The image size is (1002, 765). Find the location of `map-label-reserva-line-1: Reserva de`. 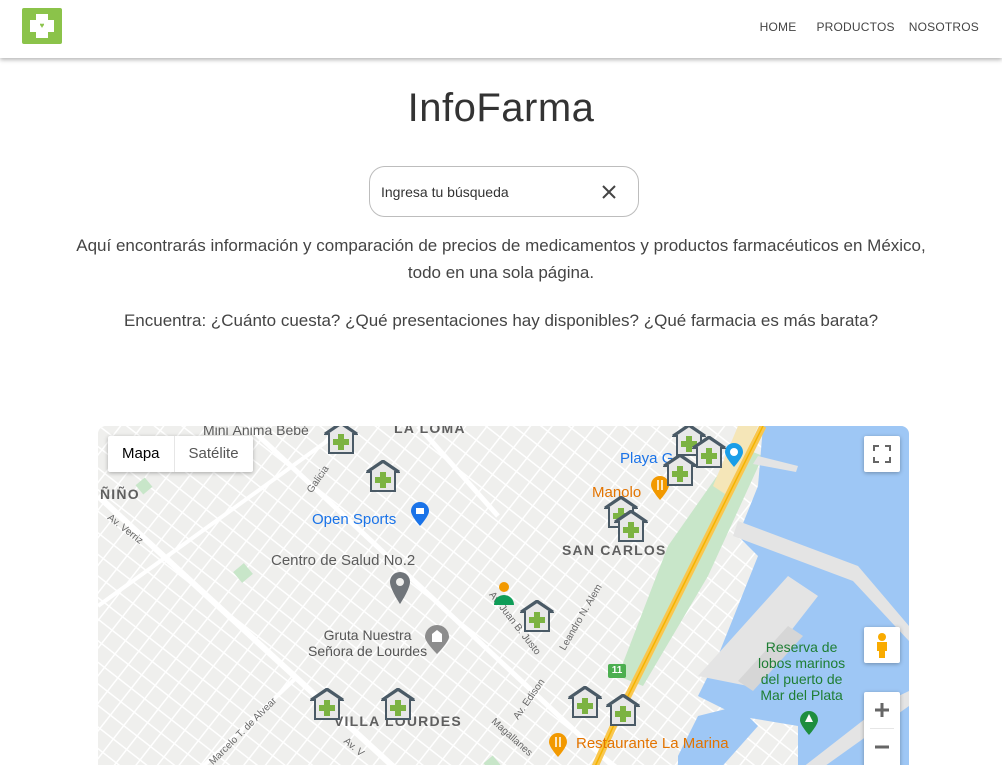

map-label-reserva-line-1: Reserva de is located at coordinates (801, 647).